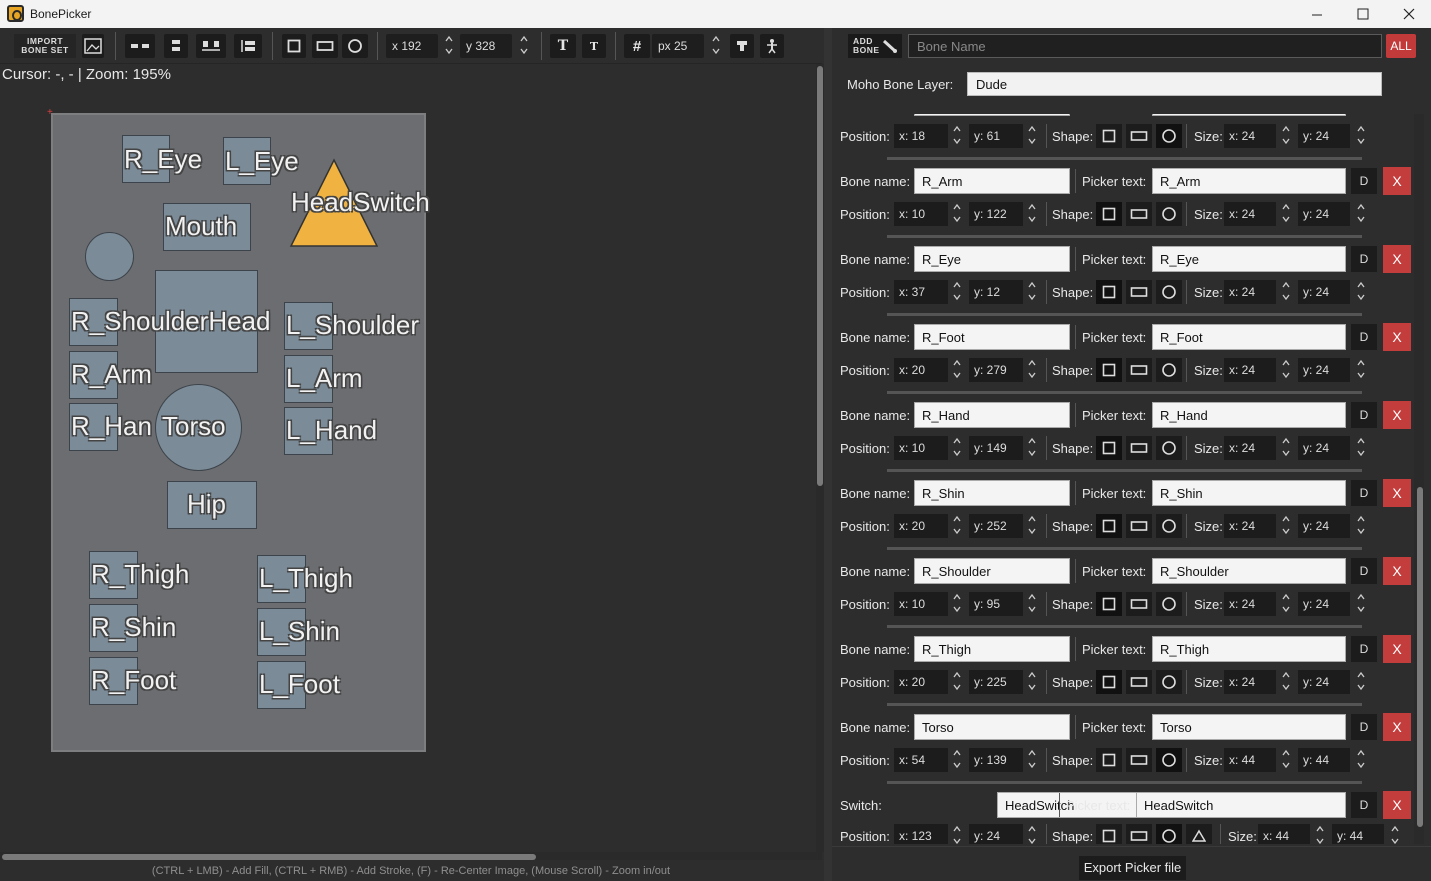 This screenshot has height=881, width=1431. Describe the element at coordinates (594, 46) in the screenshot. I see `text-size-button: T` at that location.